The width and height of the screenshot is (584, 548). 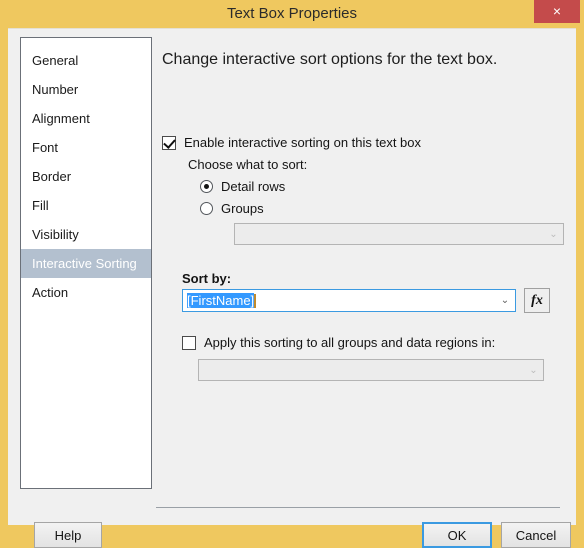 What do you see at coordinates (358, 507) in the screenshot?
I see `footer-divider` at bounding box center [358, 507].